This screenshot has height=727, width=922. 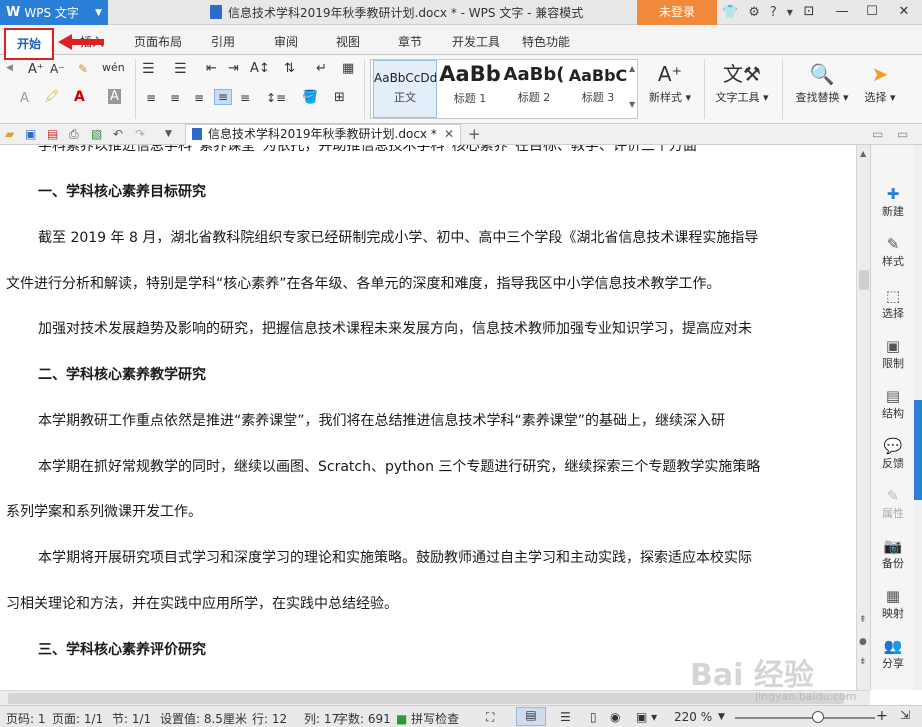 I want to click on zoom-in-icon: +, so click(x=882, y=716).